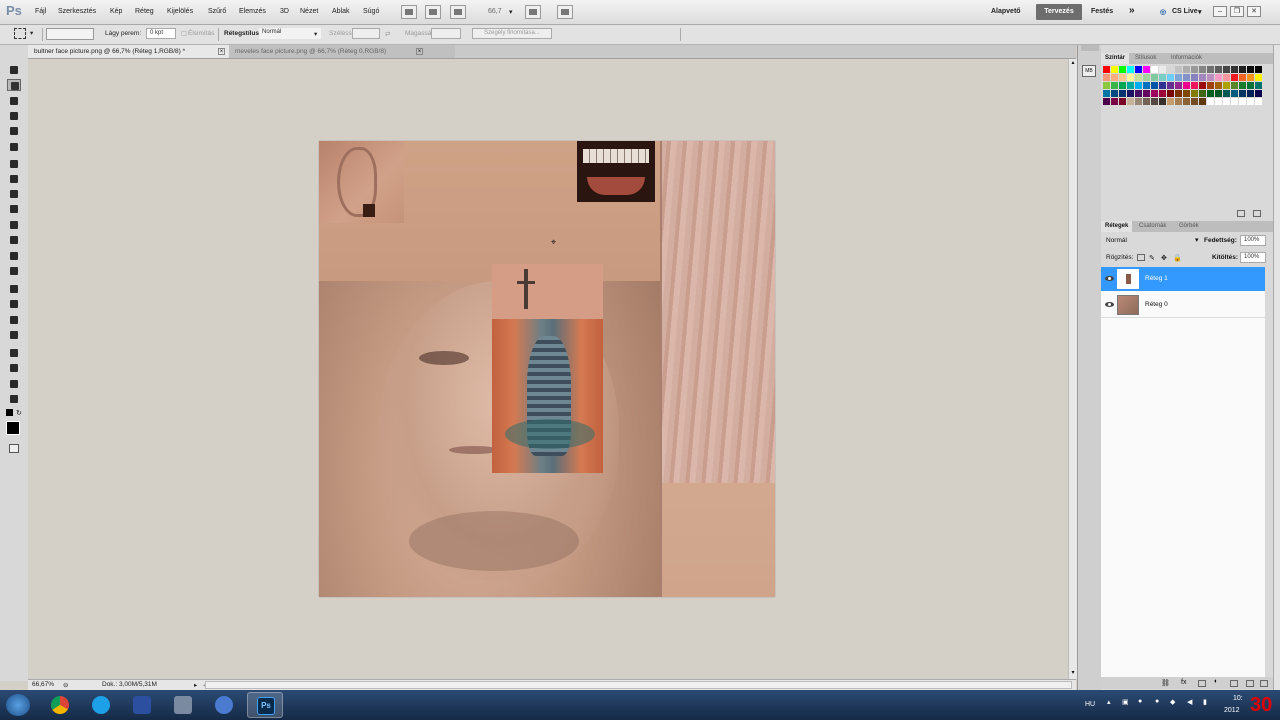  What do you see at coordinates (433, 12) in the screenshot?
I see `mini-bridge-icon` at bounding box center [433, 12].